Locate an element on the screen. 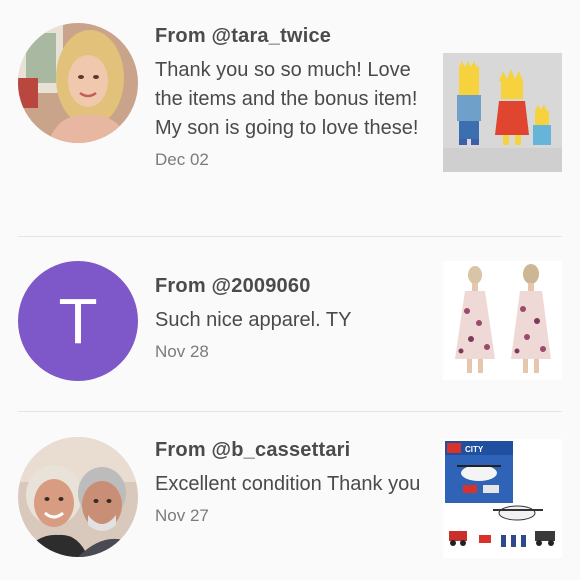 The width and height of the screenshot is (580, 580). avatar-letter: T is located at coordinates (78, 321).